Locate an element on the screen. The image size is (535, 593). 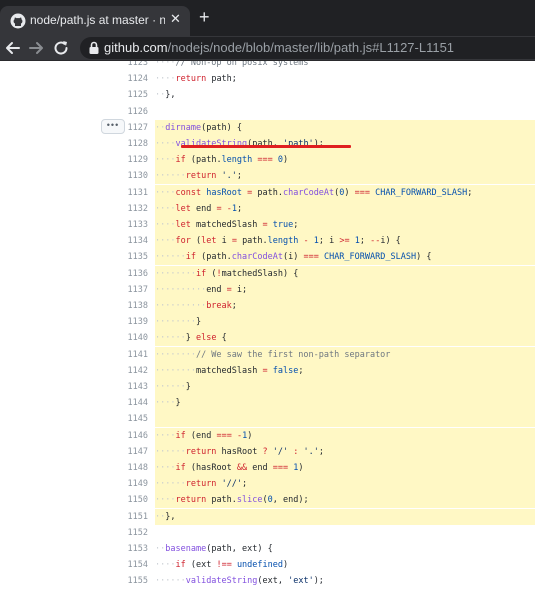
line-code: ······} else { is located at coordinates (345, 338).